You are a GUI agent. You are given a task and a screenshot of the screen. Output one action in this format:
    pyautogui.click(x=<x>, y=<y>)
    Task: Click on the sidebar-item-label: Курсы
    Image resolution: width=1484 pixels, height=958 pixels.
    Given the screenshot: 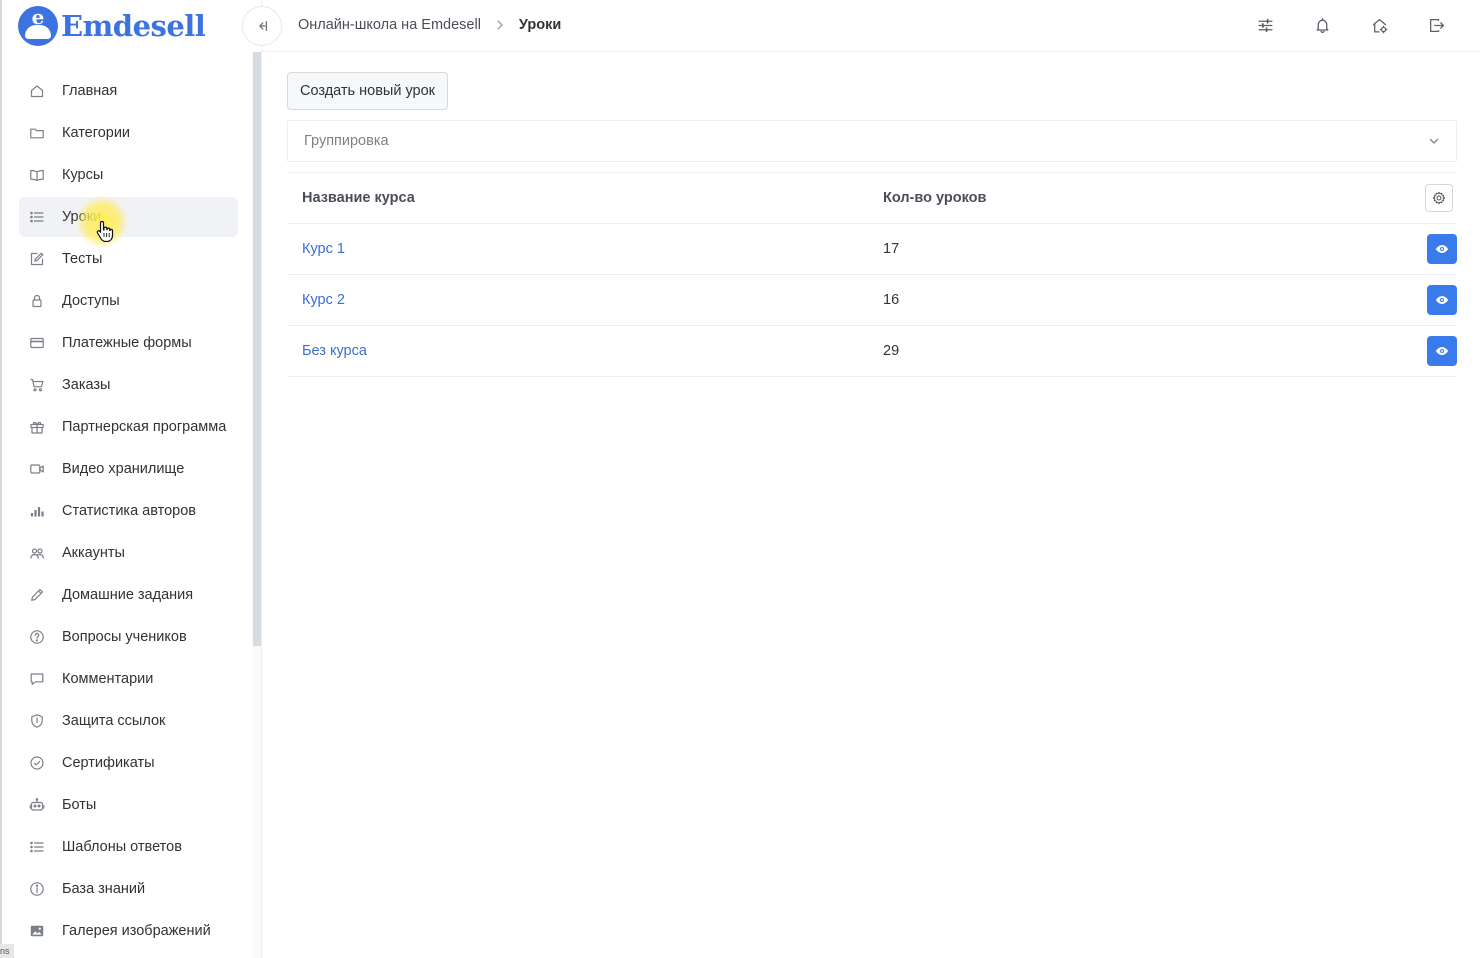 What is the action you would take?
    pyautogui.click(x=83, y=175)
    